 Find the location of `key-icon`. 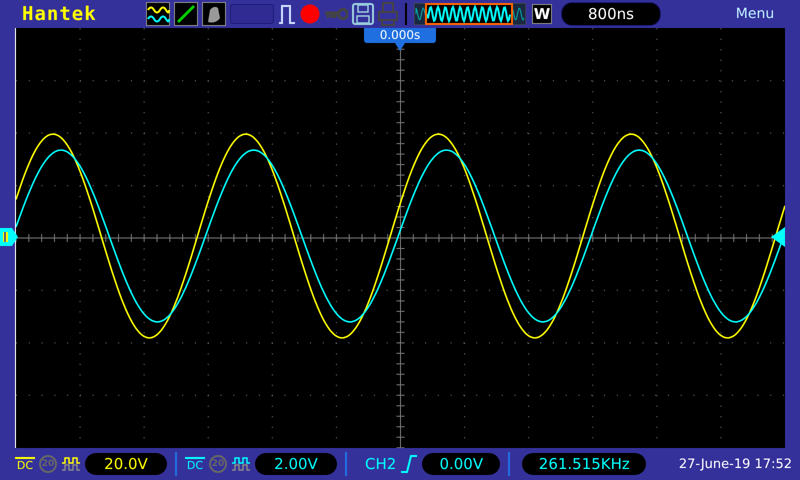

key-icon is located at coordinates (336, 14).